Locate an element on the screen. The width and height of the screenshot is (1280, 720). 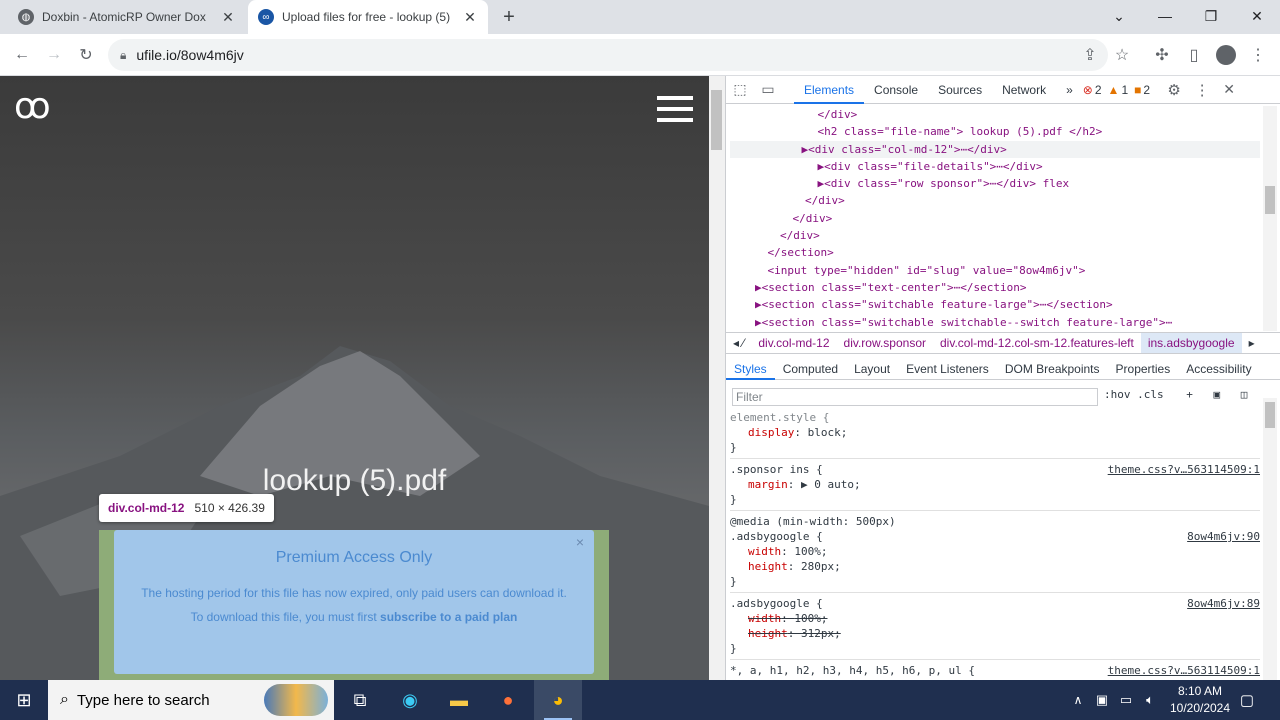
tab-elements: Elements is located at coordinates (829, 90).